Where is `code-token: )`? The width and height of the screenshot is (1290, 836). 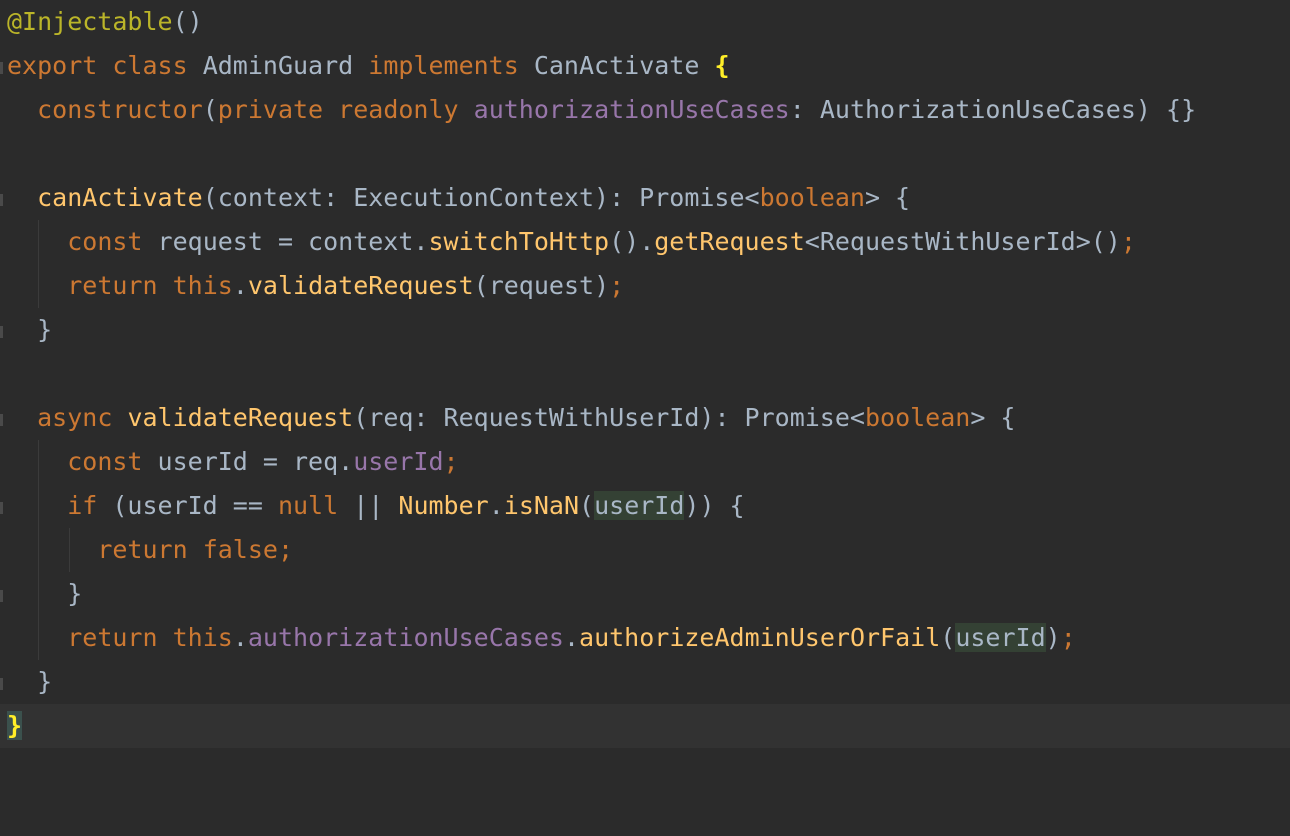 code-token: ) is located at coordinates (1053, 637).